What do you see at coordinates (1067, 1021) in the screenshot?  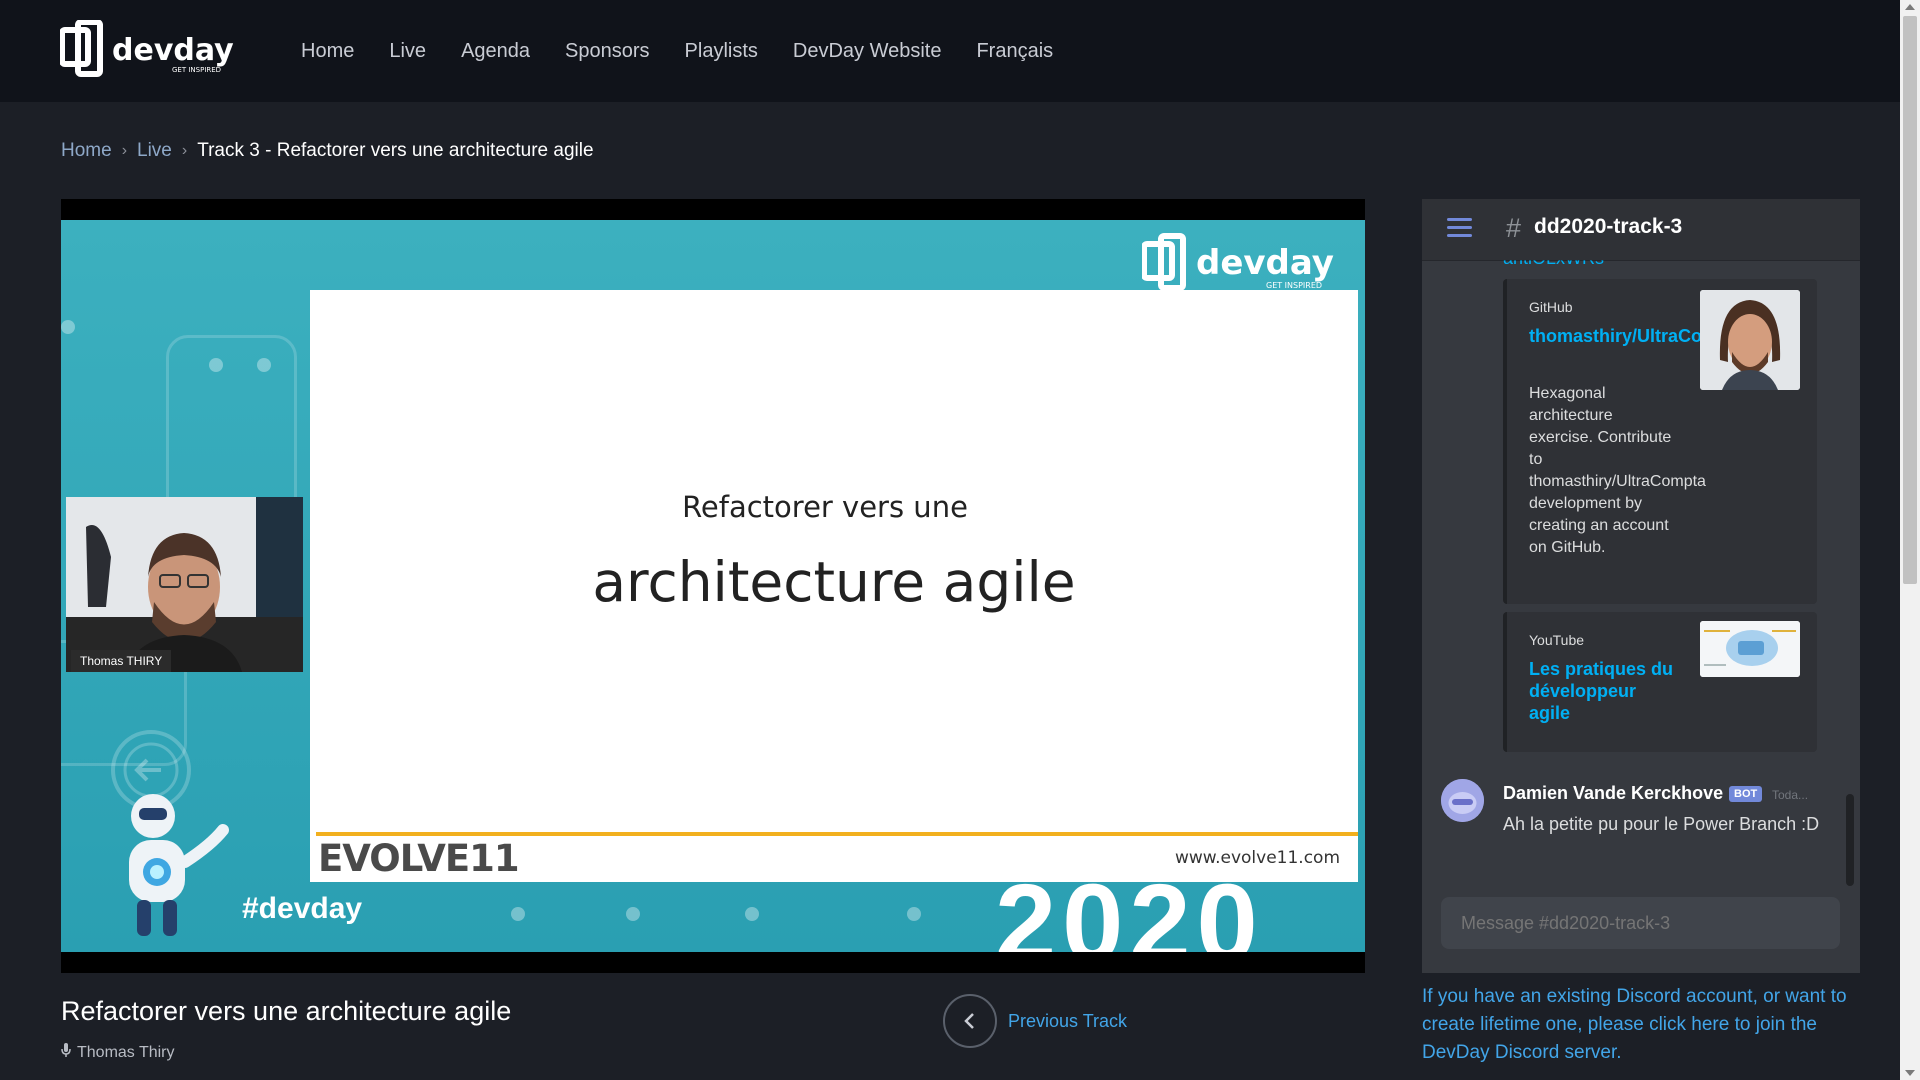 I see `previous-track-link: Previous Track` at bounding box center [1067, 1021].